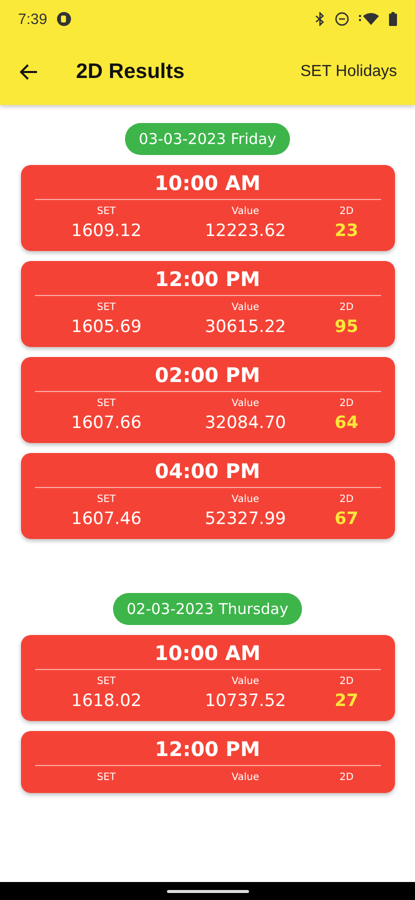 The image size is (415, 900). What do you see at coordinates (207, 891) in the screenshot?
I see `home-handle` at bounding box center [207, 891].